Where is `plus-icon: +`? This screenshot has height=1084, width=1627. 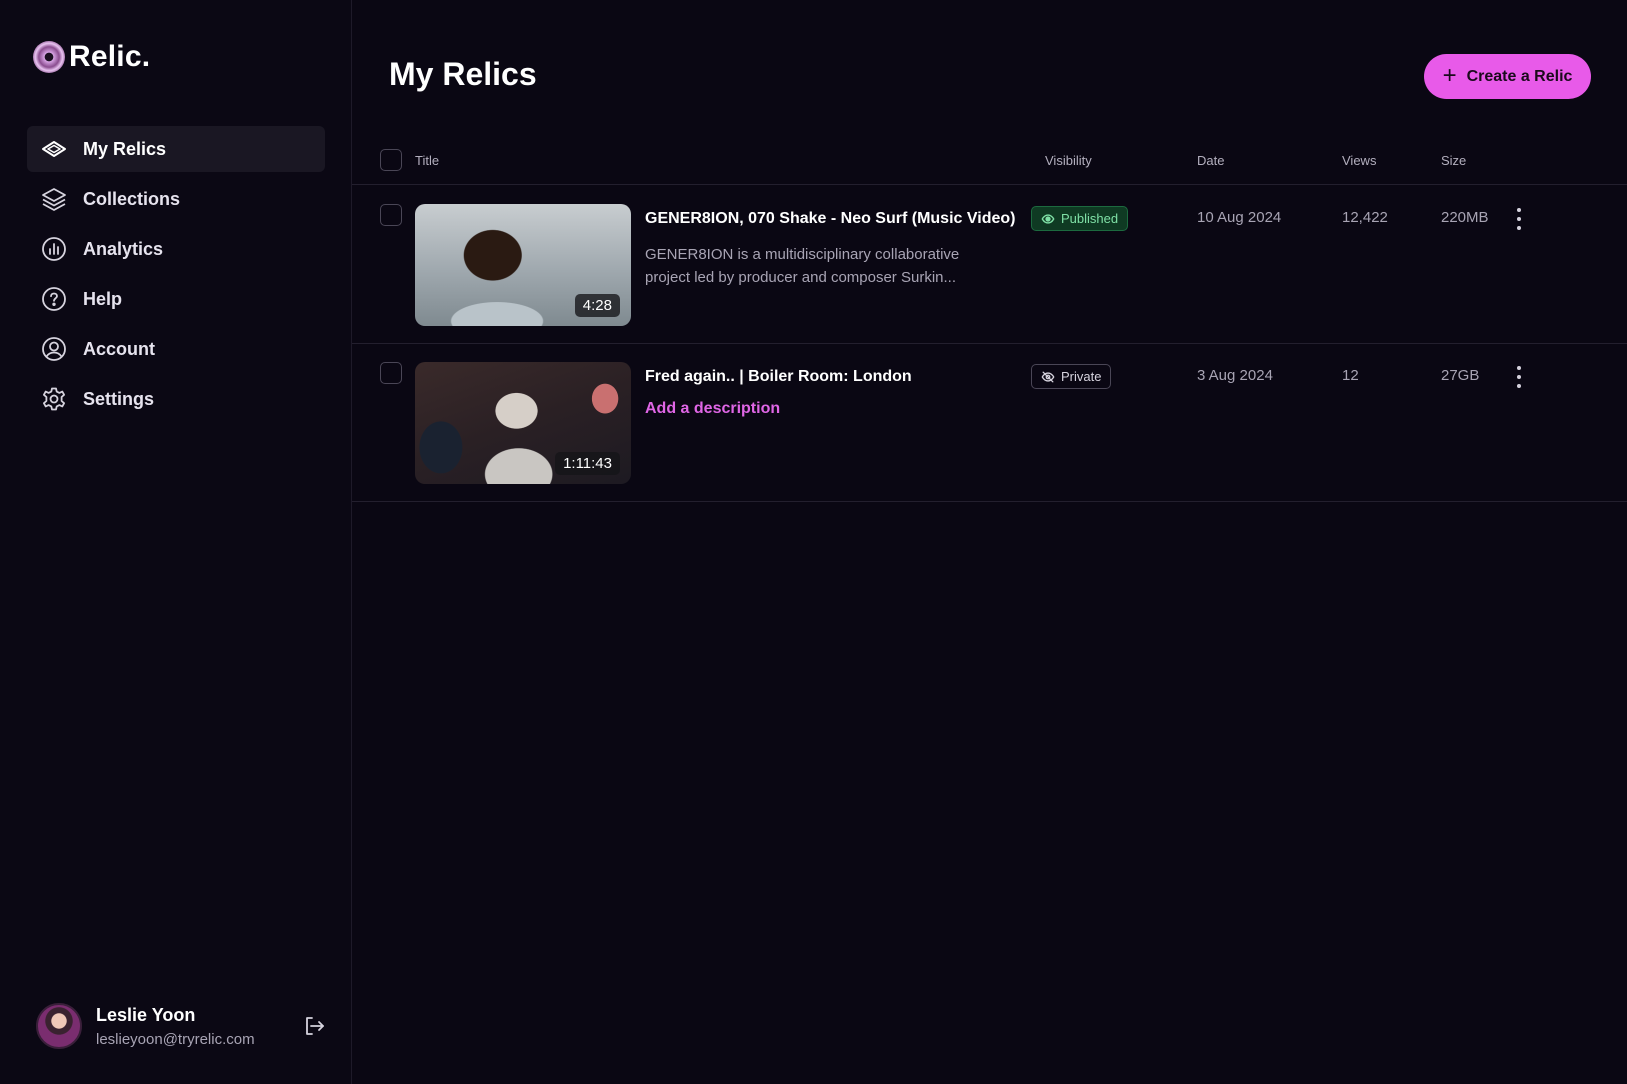
plus-icon: + is located at coordinates (1449, 75).